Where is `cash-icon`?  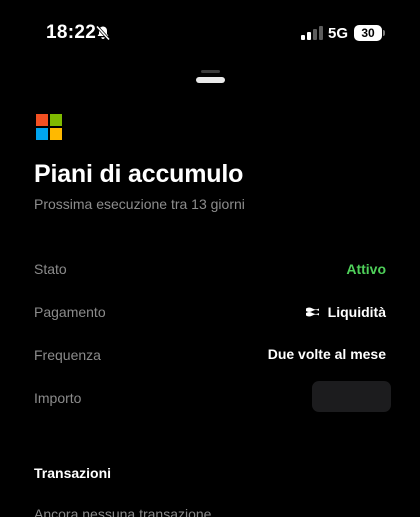
cash-icon is located at coordinates (312, 312).